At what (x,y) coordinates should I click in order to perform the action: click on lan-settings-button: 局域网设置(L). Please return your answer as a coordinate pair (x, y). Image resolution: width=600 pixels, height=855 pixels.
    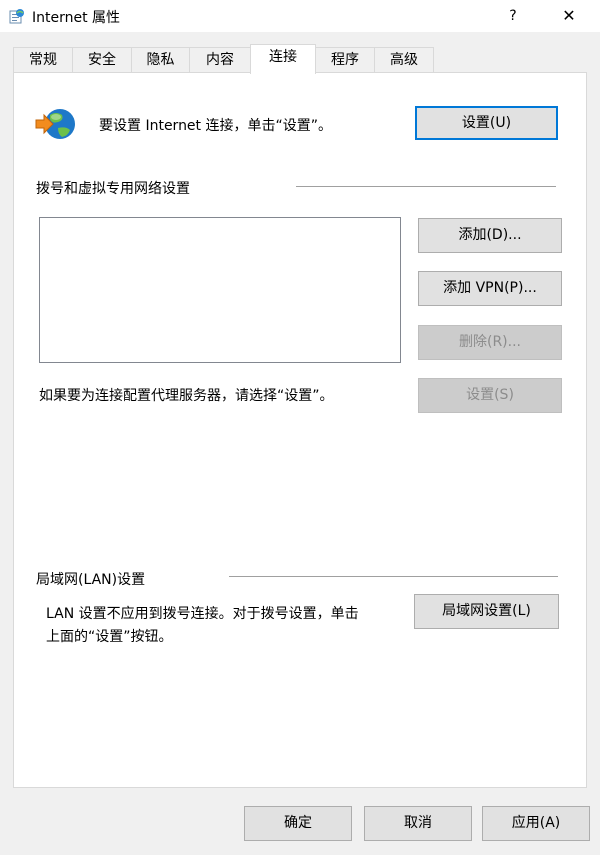
    Looking at the image, I should click on (486, 611).